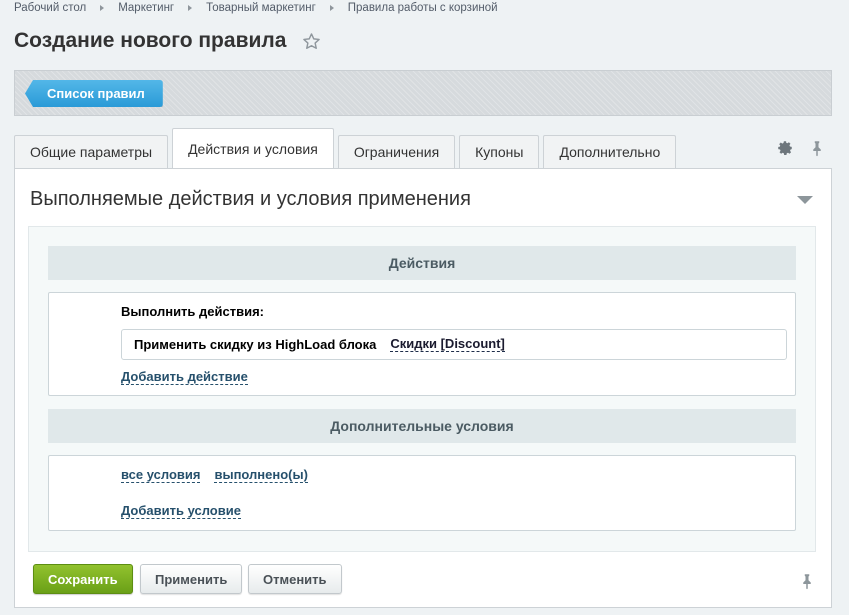 The image size is (849, 615). What do you see at coordinates (83, 579) in the screenshot?
I see `save-button: Сохранить` at bounding box center [83, 579].